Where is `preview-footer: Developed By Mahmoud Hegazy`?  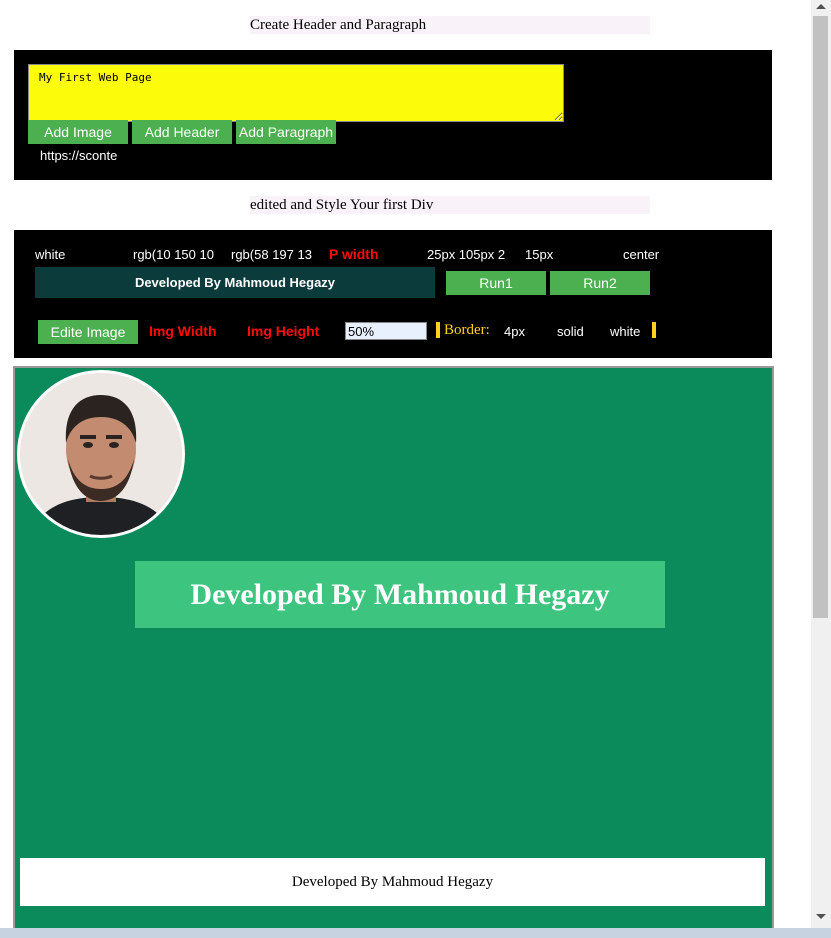
preview-footer: Developed By Mahmoud Hegazy is located at coordinates (392, 882).